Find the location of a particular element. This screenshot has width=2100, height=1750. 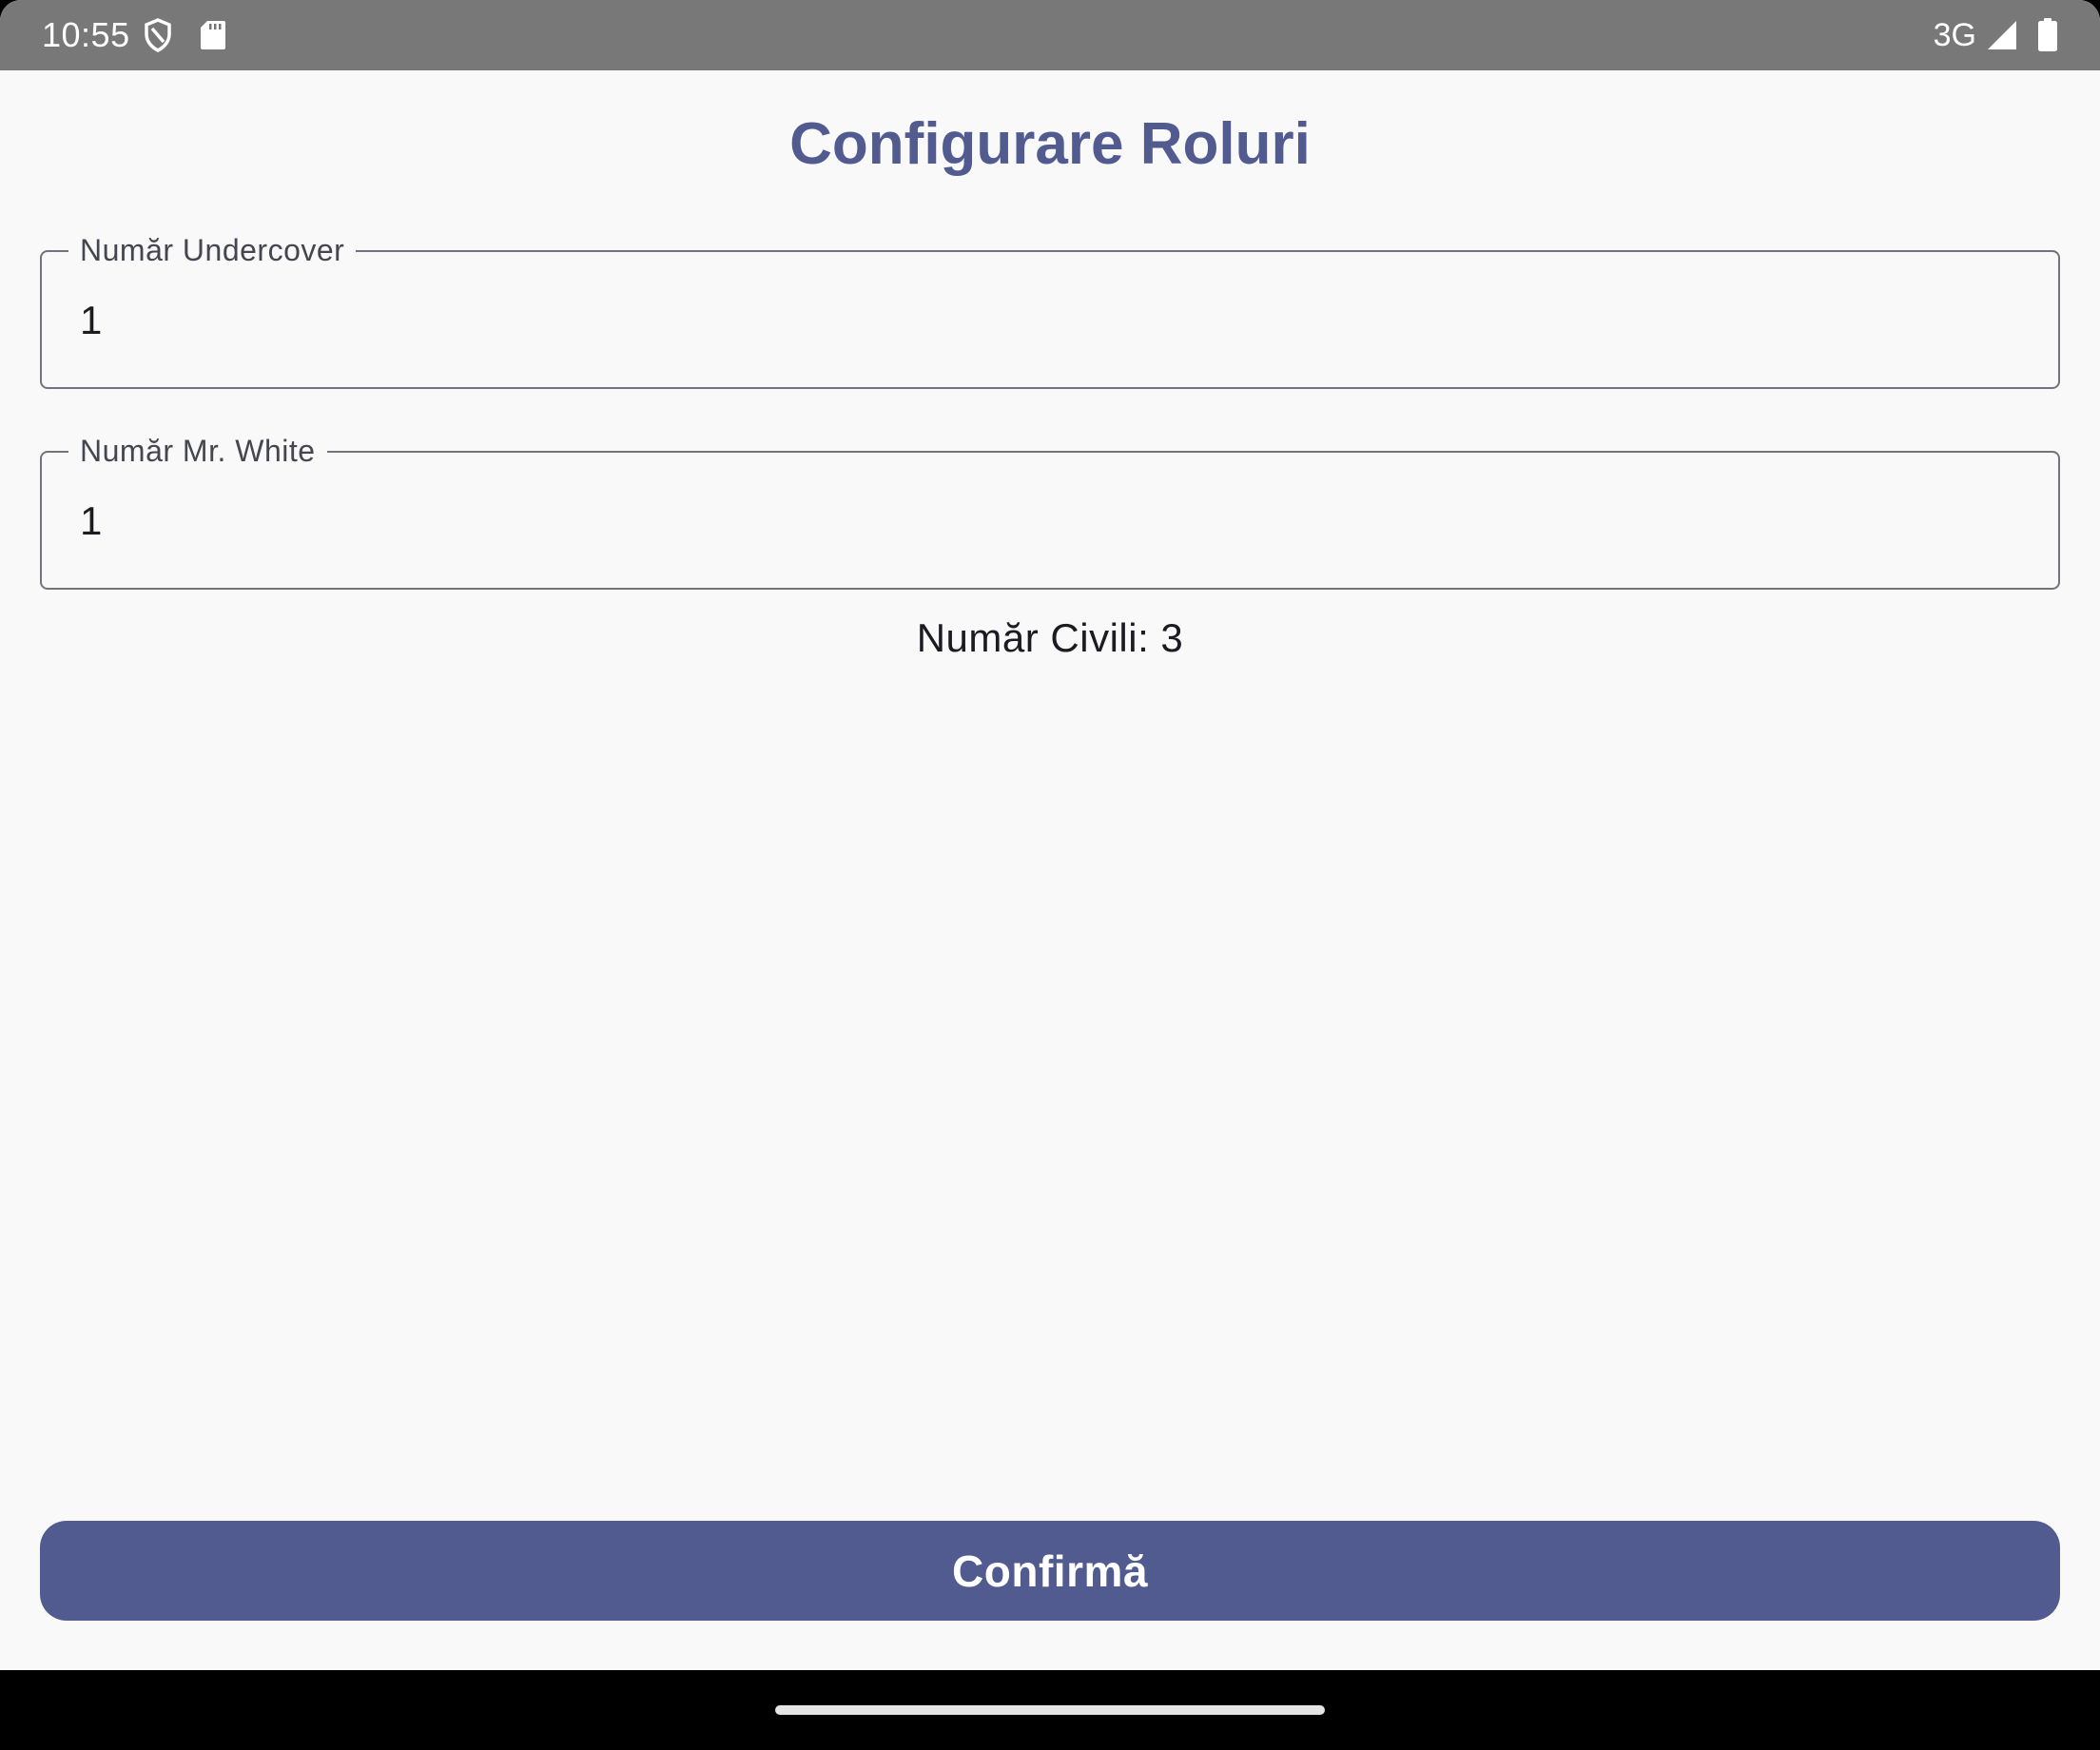

home-gesture-handle is located at coordinates (1050, 1710).